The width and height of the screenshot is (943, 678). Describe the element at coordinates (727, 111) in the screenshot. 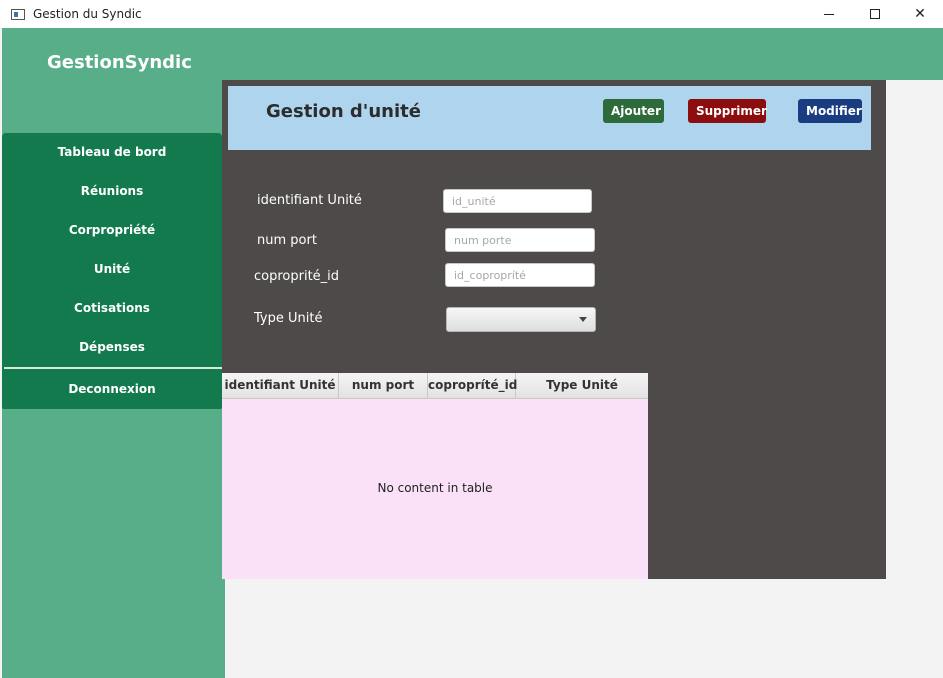

I see `delete-button: Supprimer` at that location.